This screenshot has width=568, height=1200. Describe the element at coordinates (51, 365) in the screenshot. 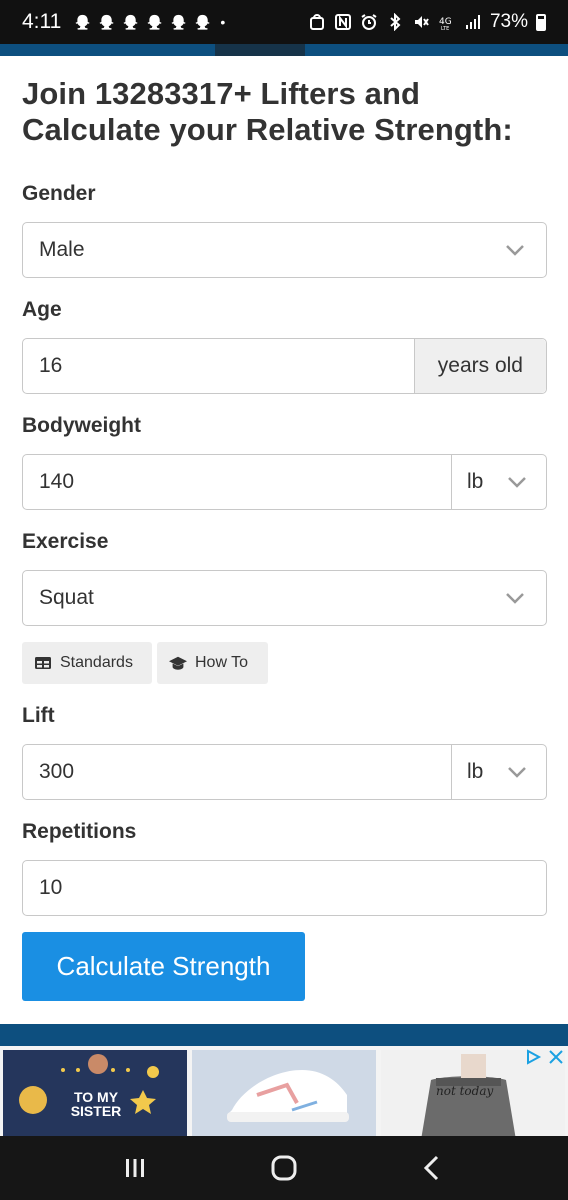

I see `age-value: 16` at that location.